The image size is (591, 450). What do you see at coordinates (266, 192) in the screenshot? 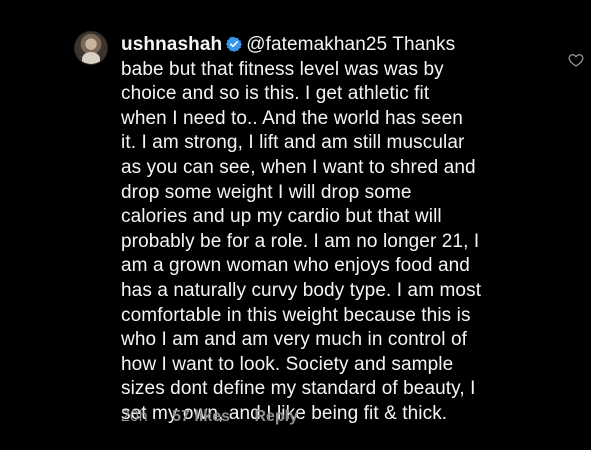
I see `comment-line: drop some weight I will drop some` at bounding box center [266, 192].